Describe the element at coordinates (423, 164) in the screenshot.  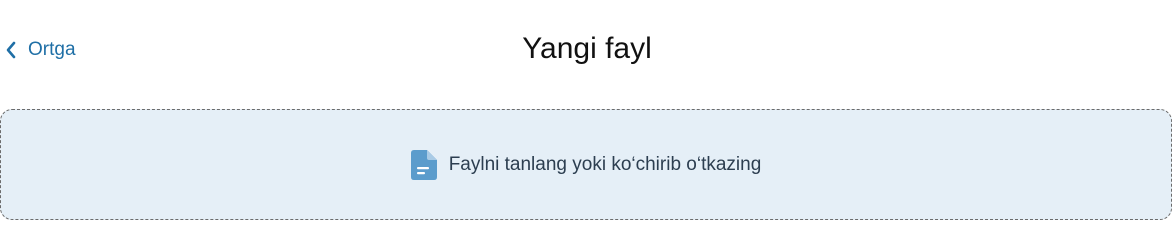
I see `file-icon` at that location.